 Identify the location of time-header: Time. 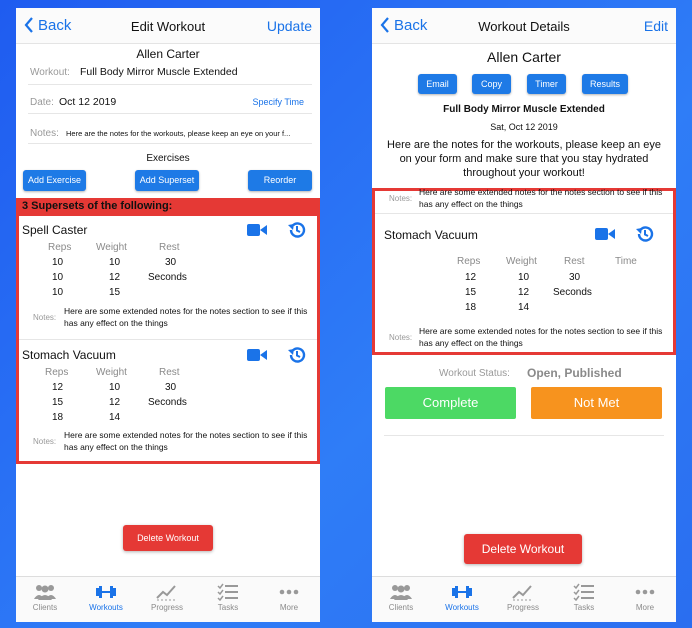
(626, 261).